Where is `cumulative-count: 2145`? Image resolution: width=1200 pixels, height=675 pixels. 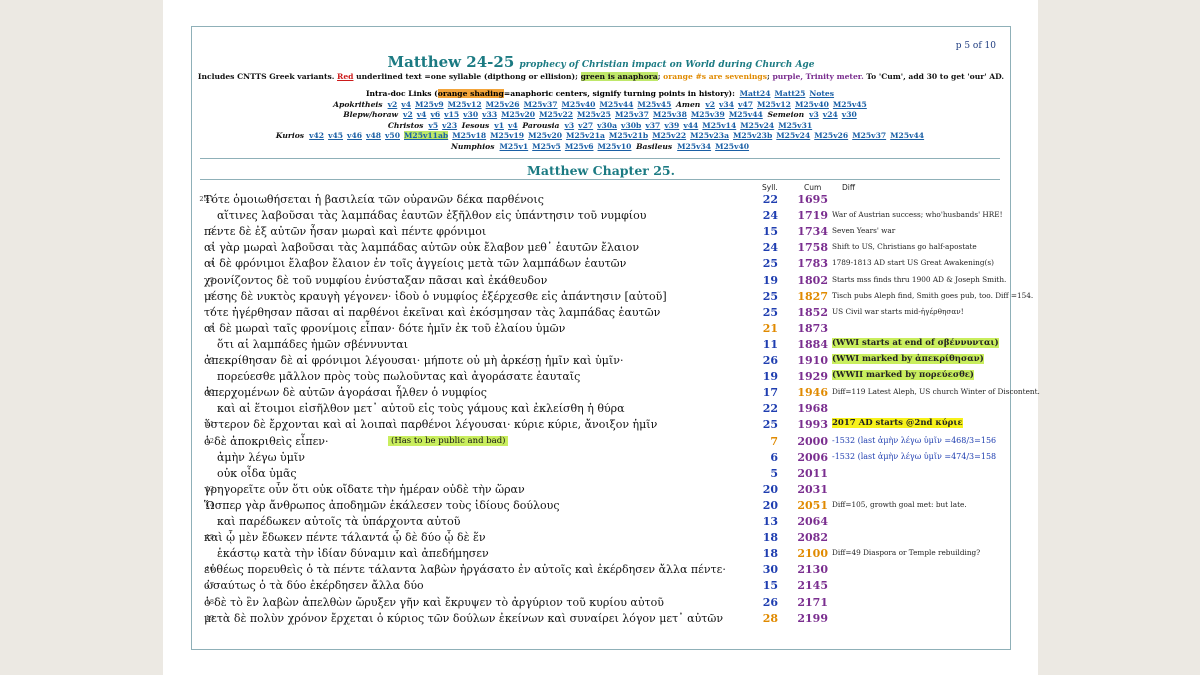
cumulative-count: 2145 is located at coordinates (812, 586).